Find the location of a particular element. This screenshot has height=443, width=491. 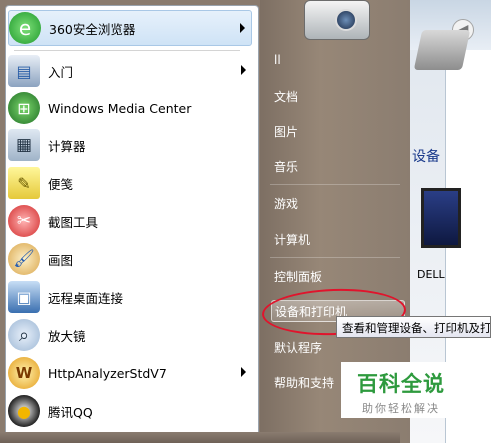

tooltip: 查看和管理设备、打印机及打 is located at coordinates (413, 327).